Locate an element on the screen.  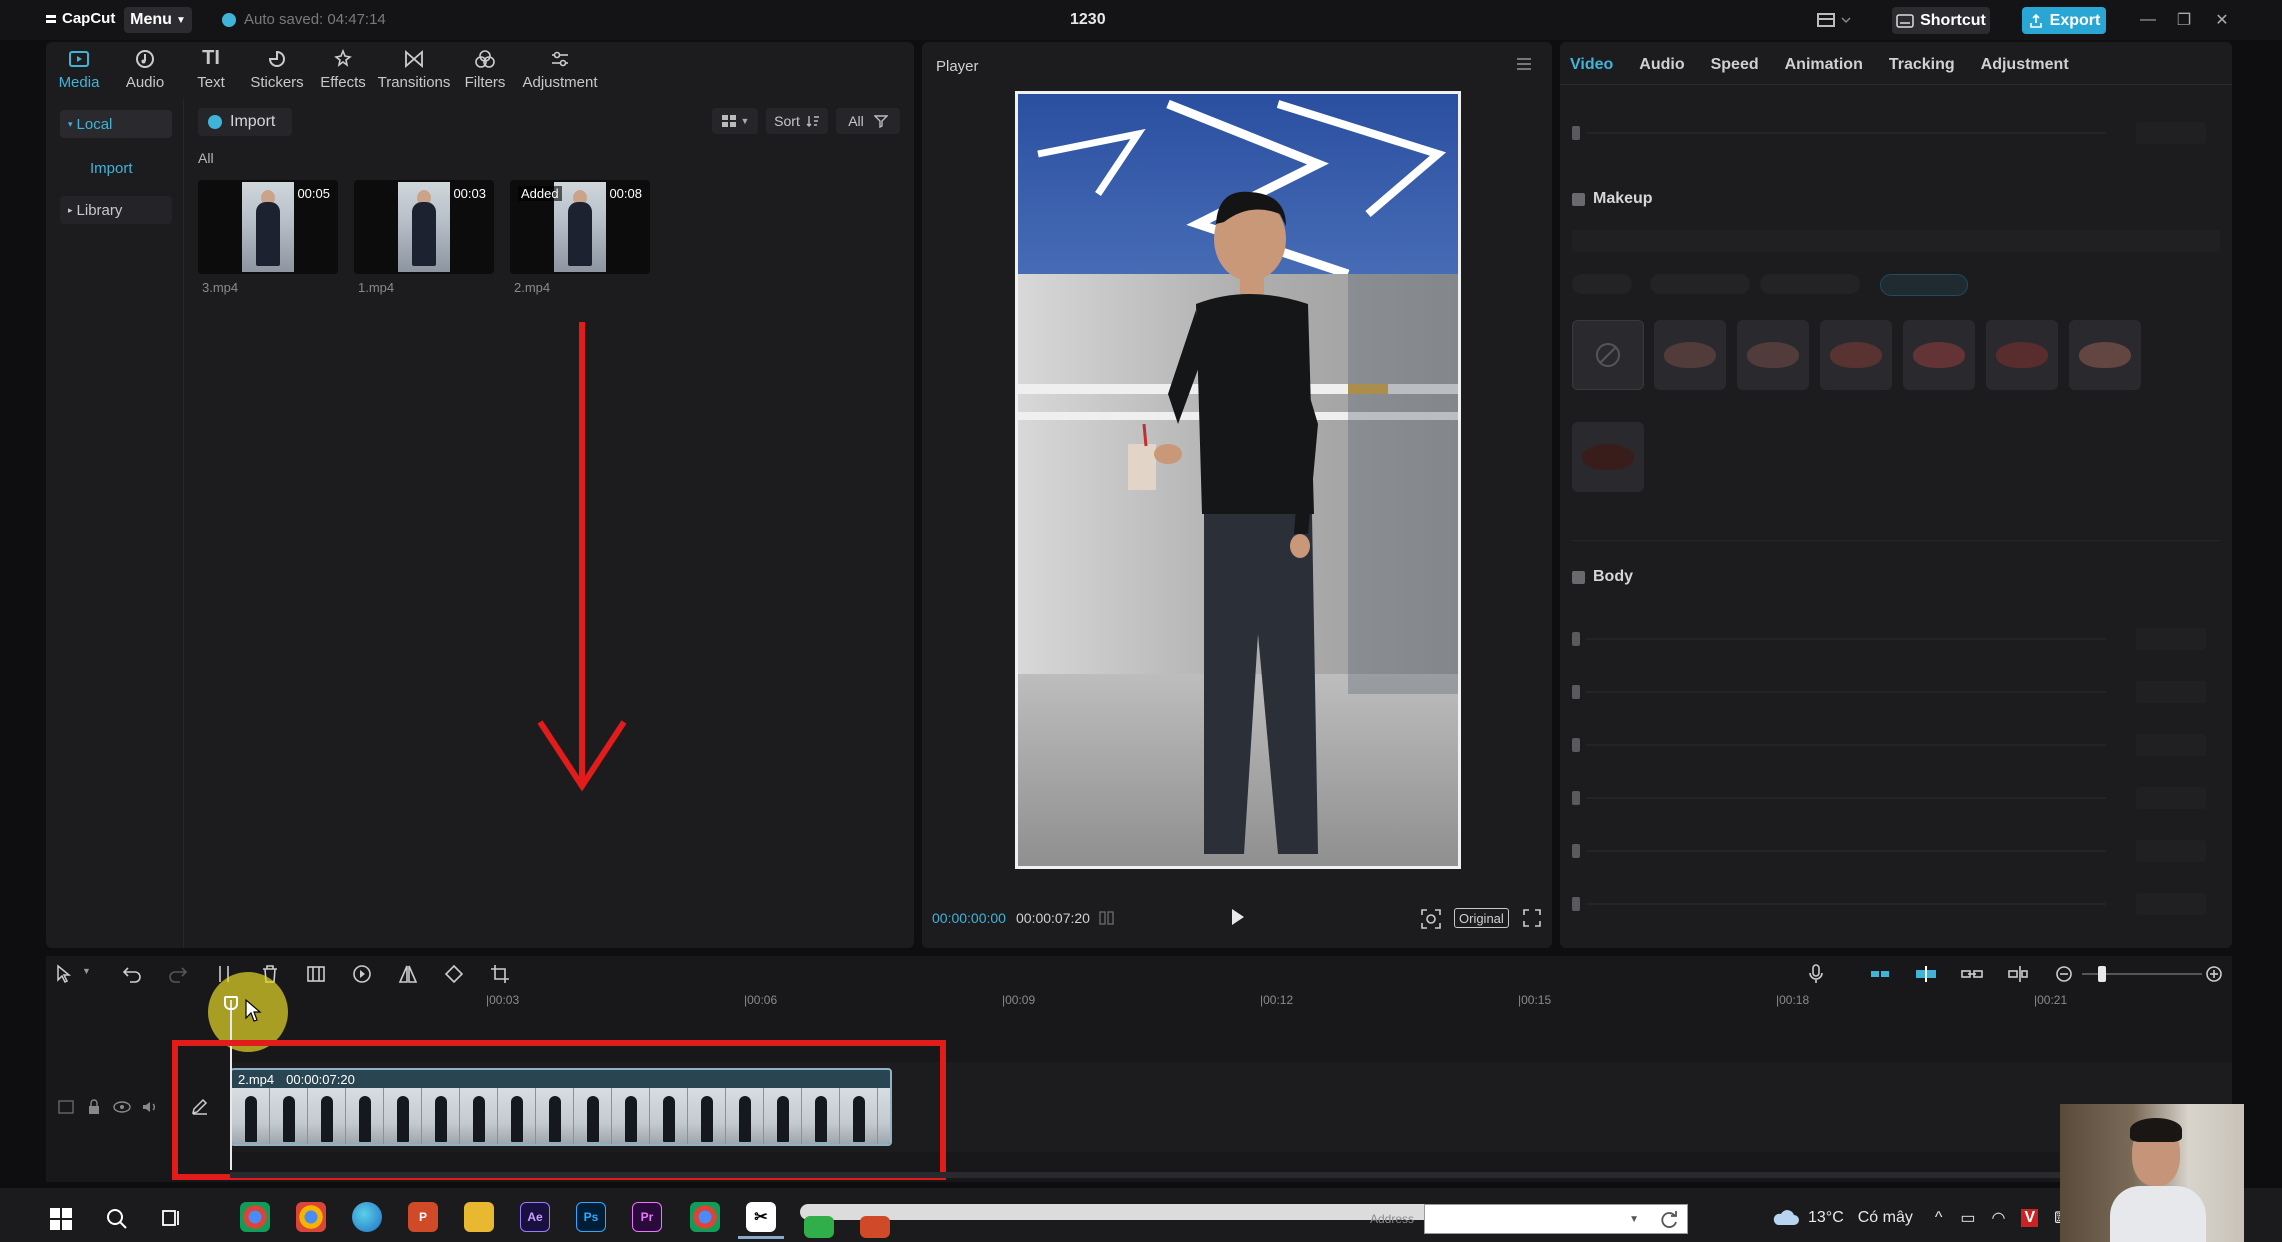
after-effects-icon: Ae is located at coordinates (535, 1217).